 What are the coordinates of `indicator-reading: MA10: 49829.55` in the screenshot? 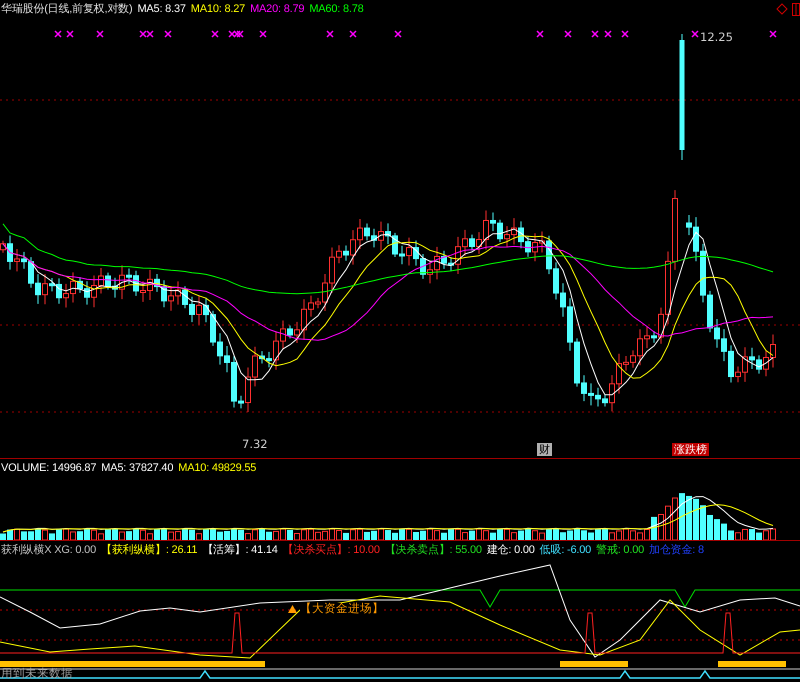 It's located at (217, 468).